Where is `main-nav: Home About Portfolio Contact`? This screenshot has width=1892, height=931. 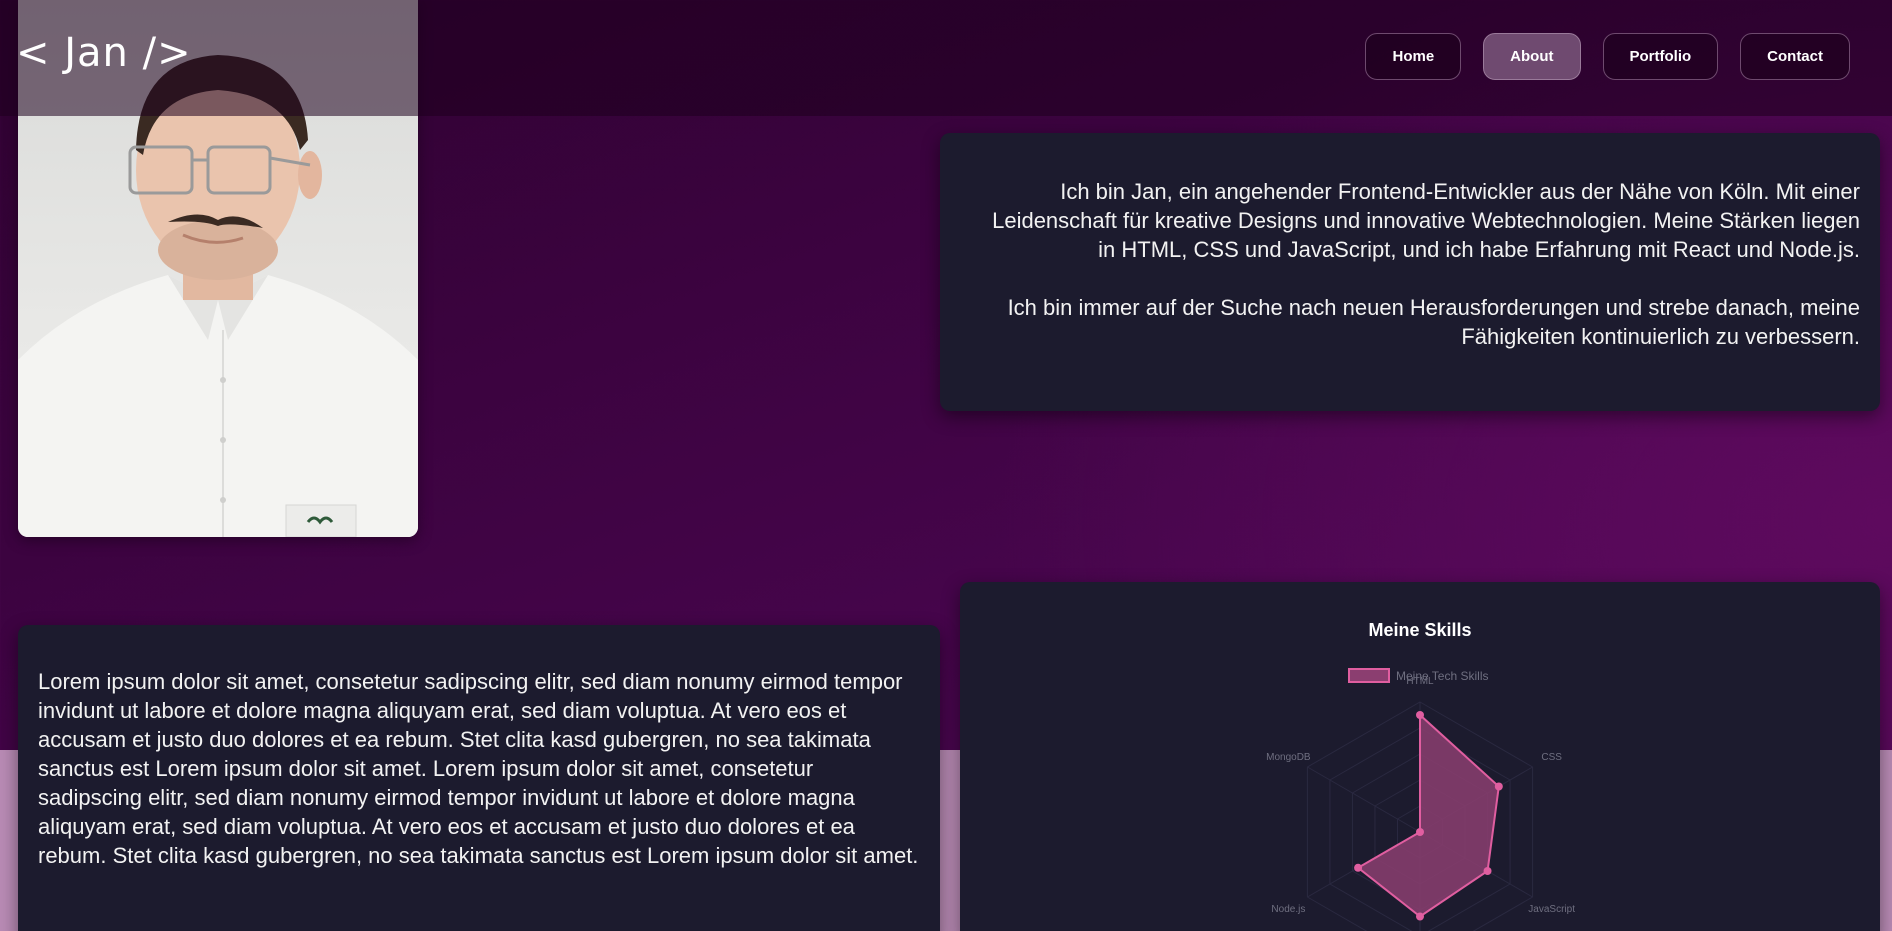
main-nav: Home About Portfolio Contact is located at coordinates (1607, 56).